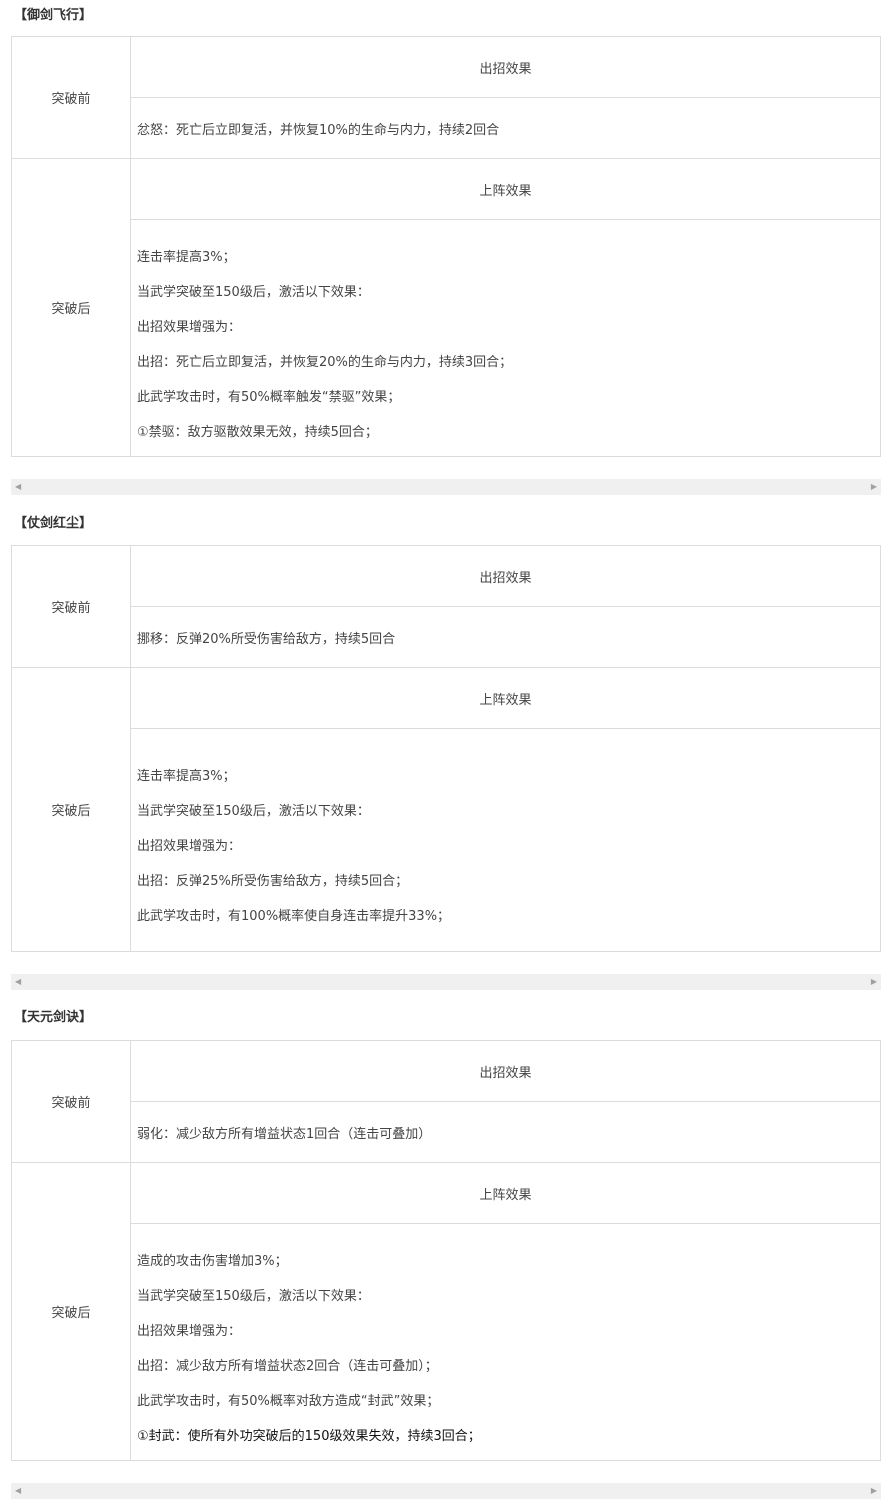  I want to click on effect-line: 出招：减少敌方所有增益状态2回合（连击可叠加）；, so click(287, 1366).